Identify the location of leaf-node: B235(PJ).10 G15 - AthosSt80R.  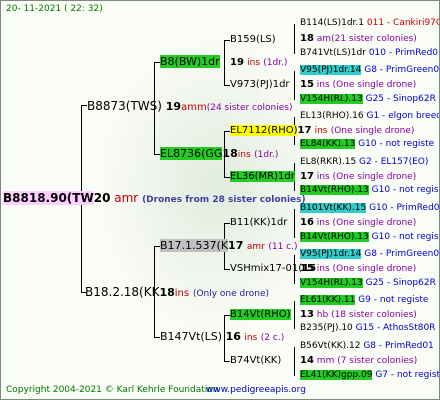
(367, 328).